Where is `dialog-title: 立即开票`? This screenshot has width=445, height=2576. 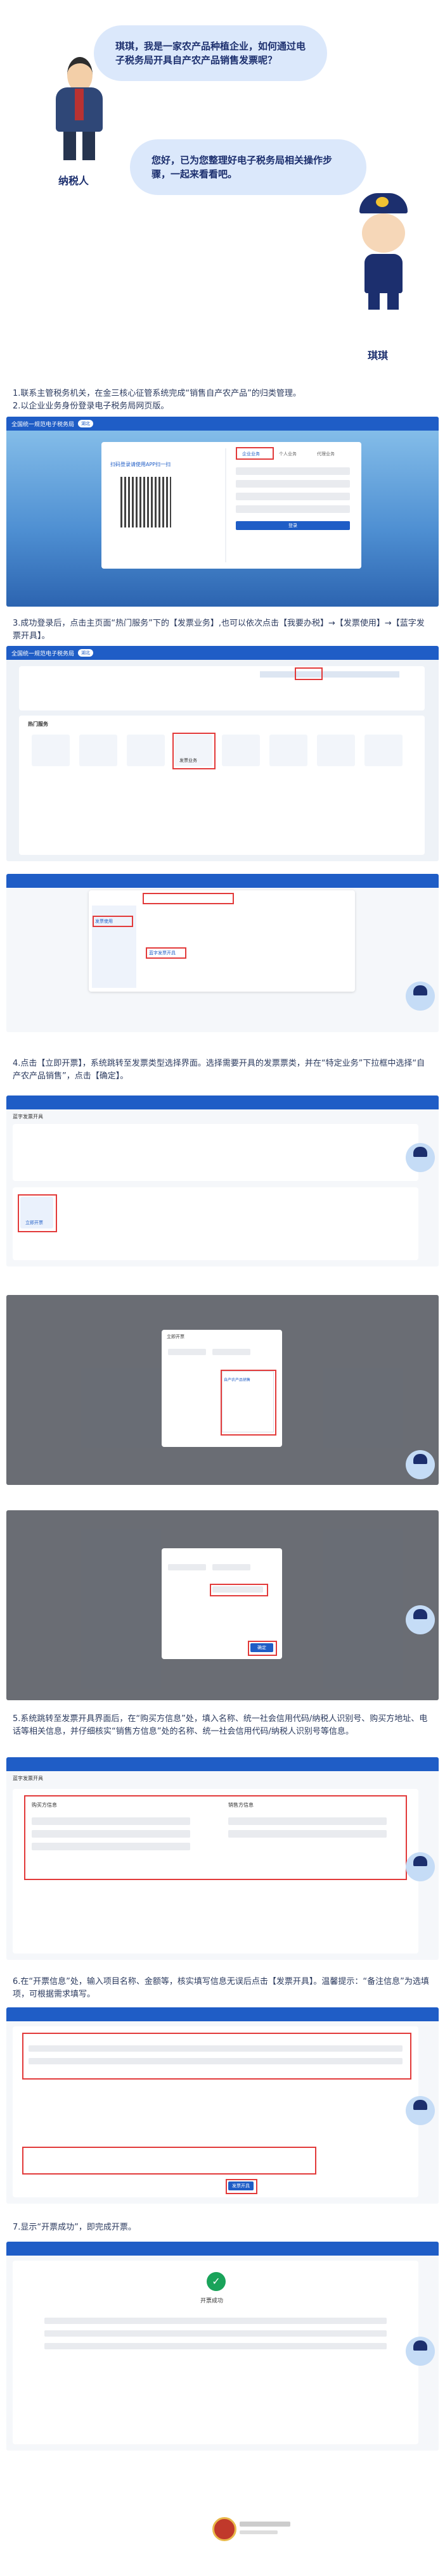
dialog-title: 立即开票 is located at coordinates (175, 1336).